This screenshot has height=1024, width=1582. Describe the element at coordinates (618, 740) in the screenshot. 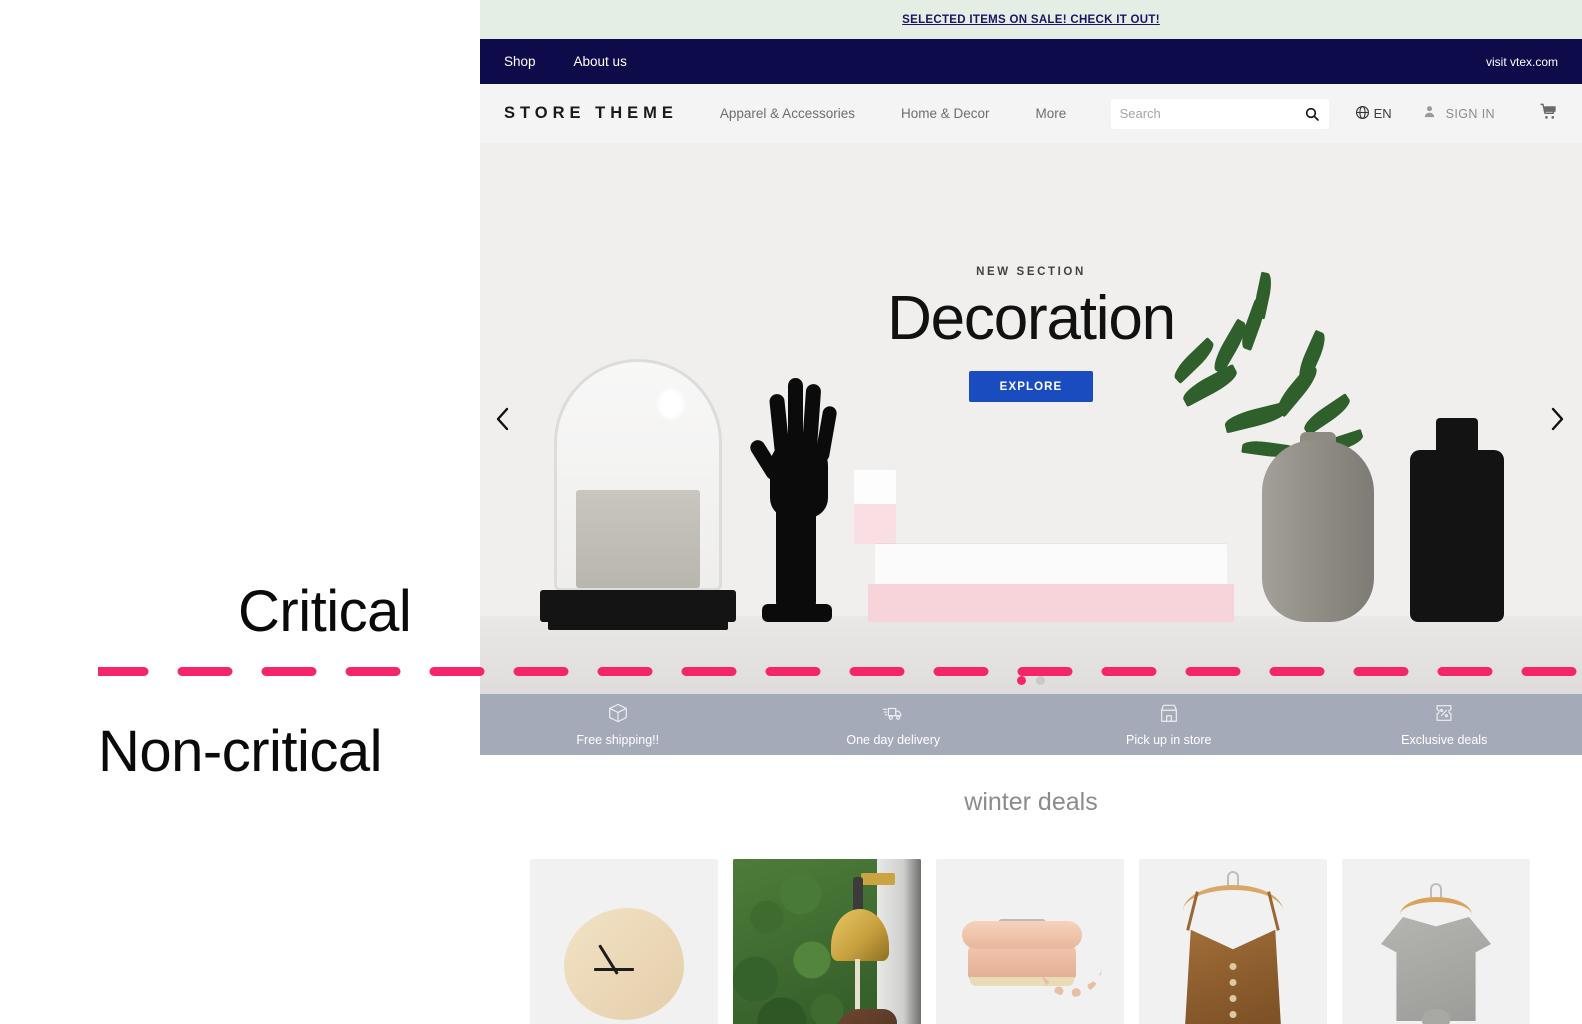

I see `benefit-label: Free shipping!!` at that location.